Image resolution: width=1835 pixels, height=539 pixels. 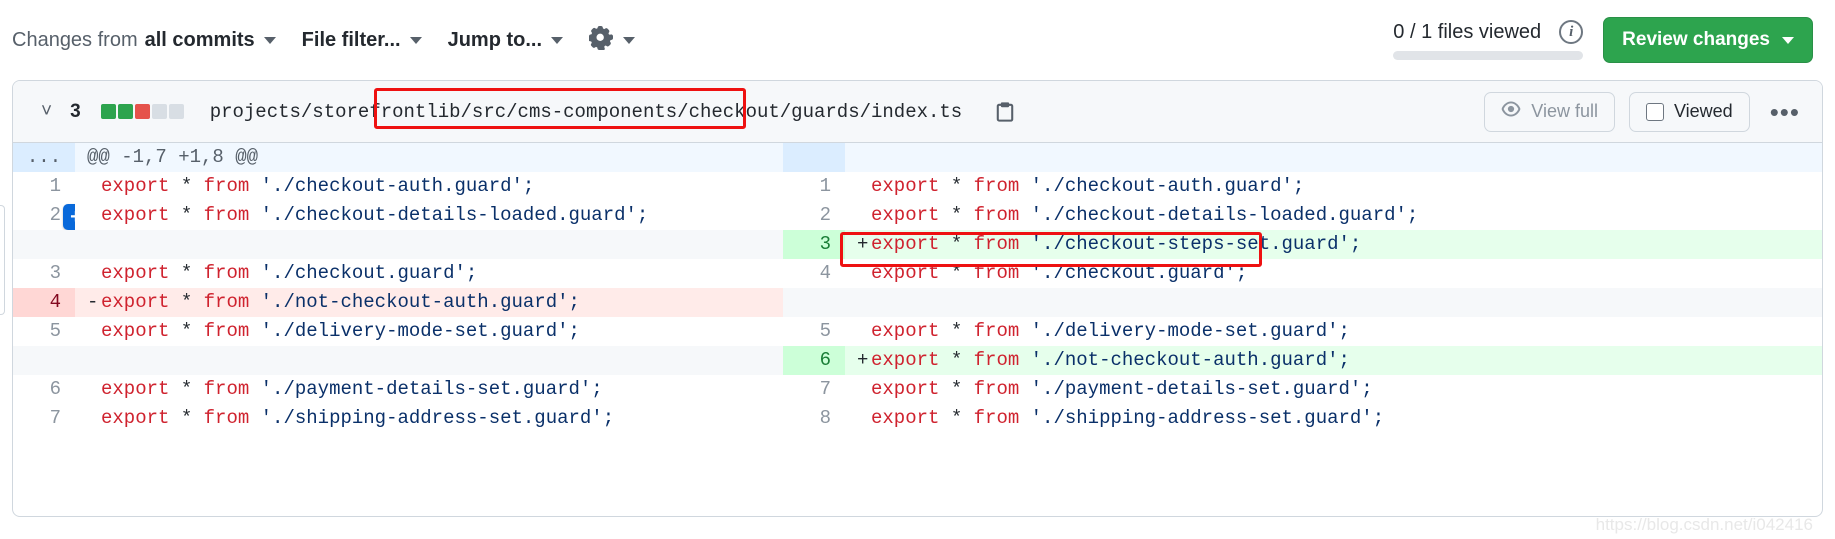 I want to click on files-viewed-progress: 0 / 1 files viewed i, so click(x=1488, y=40).